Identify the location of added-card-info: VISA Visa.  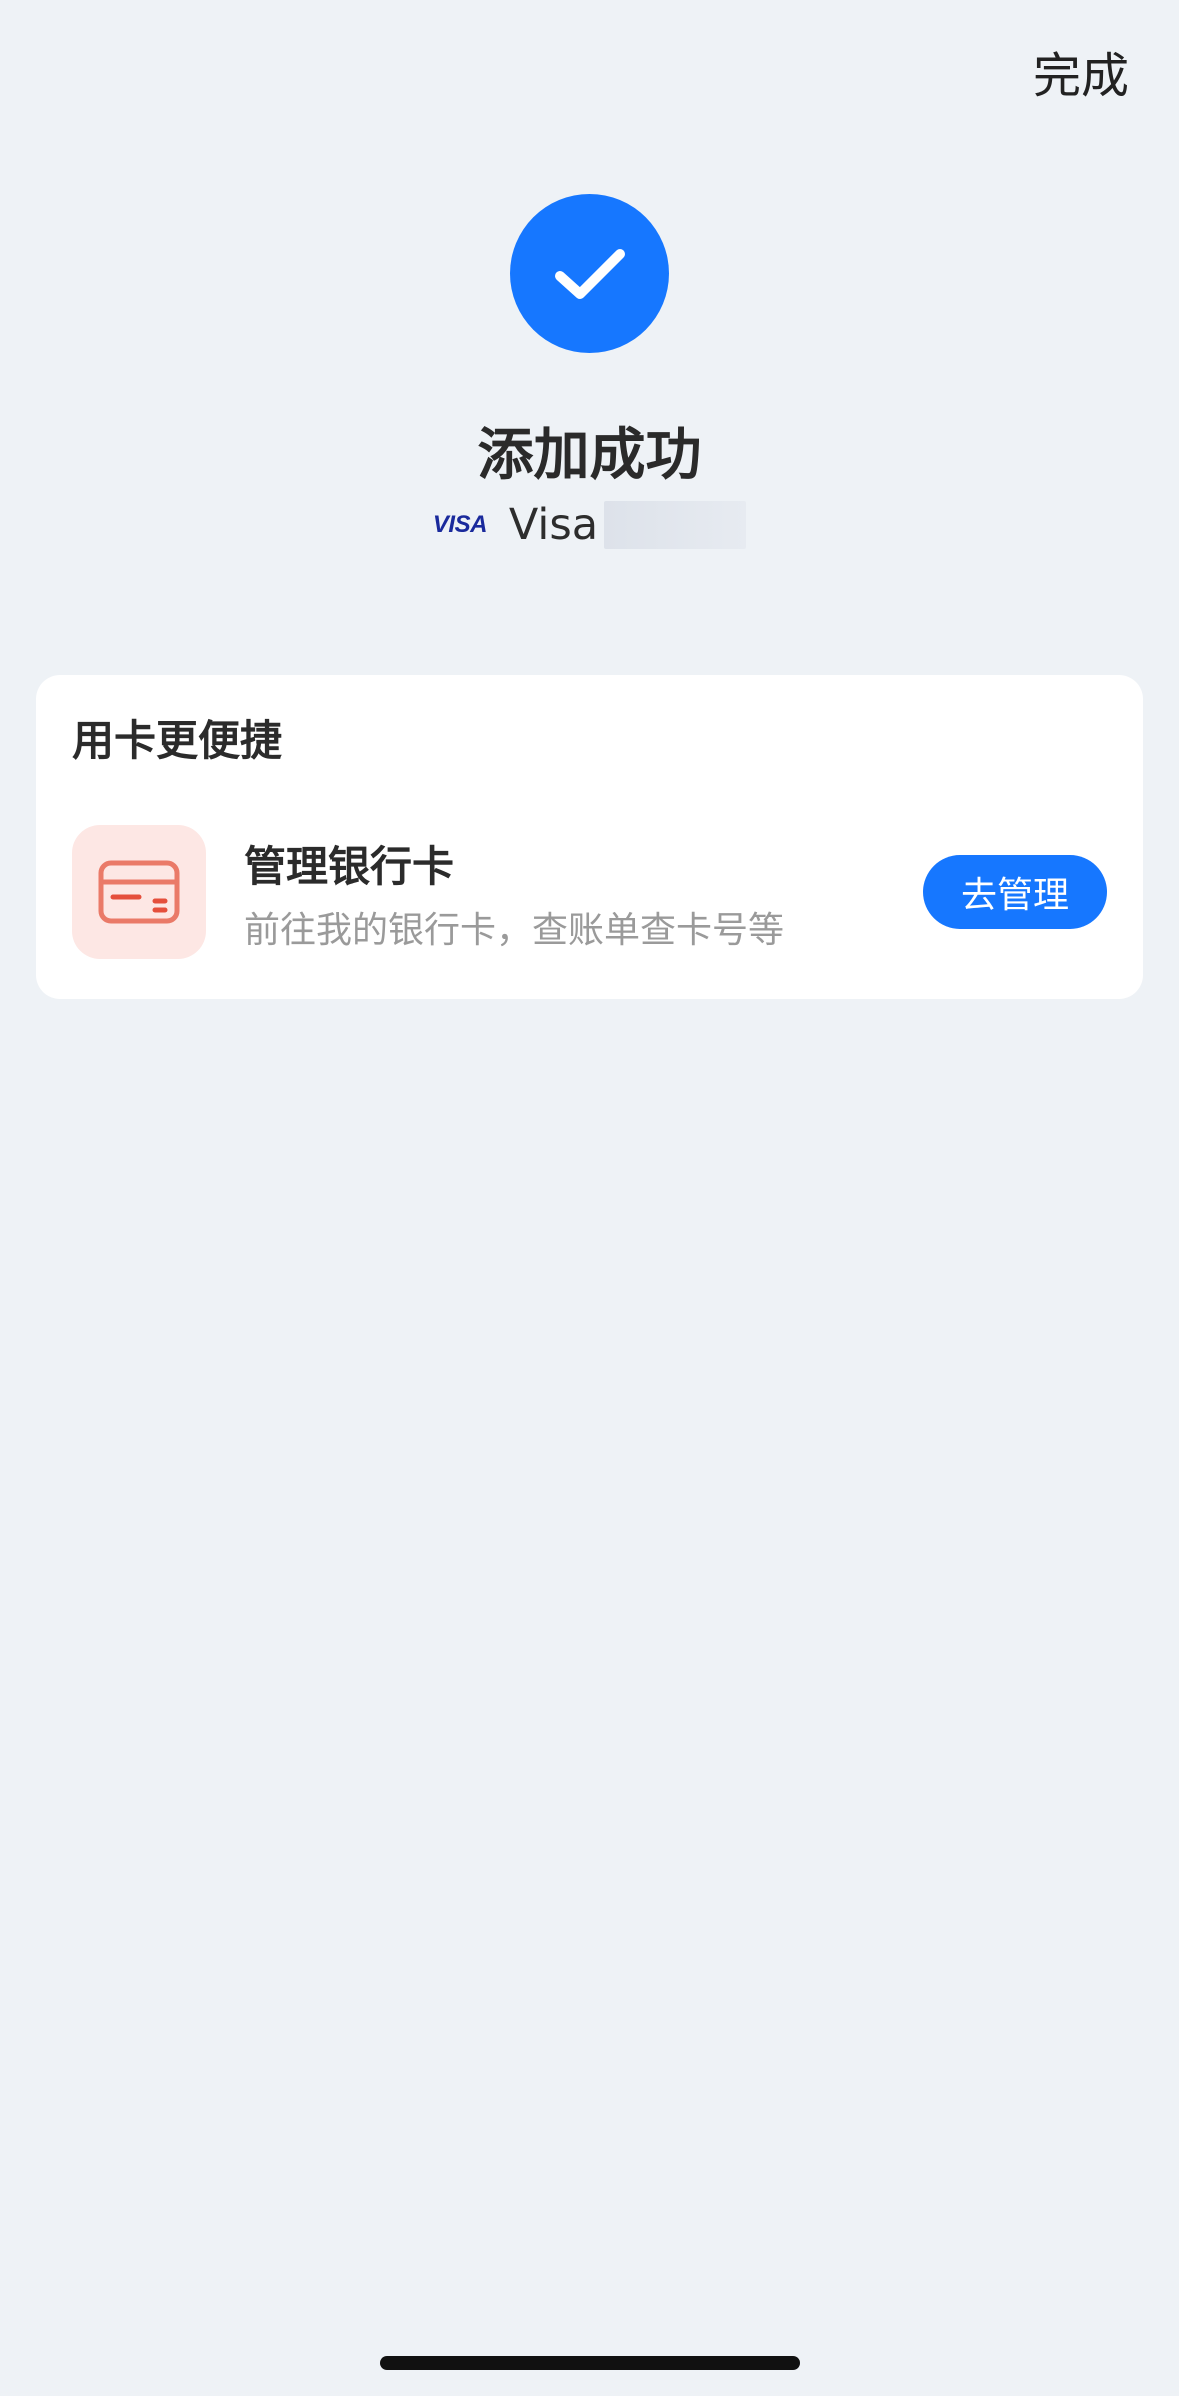
(589, 525).